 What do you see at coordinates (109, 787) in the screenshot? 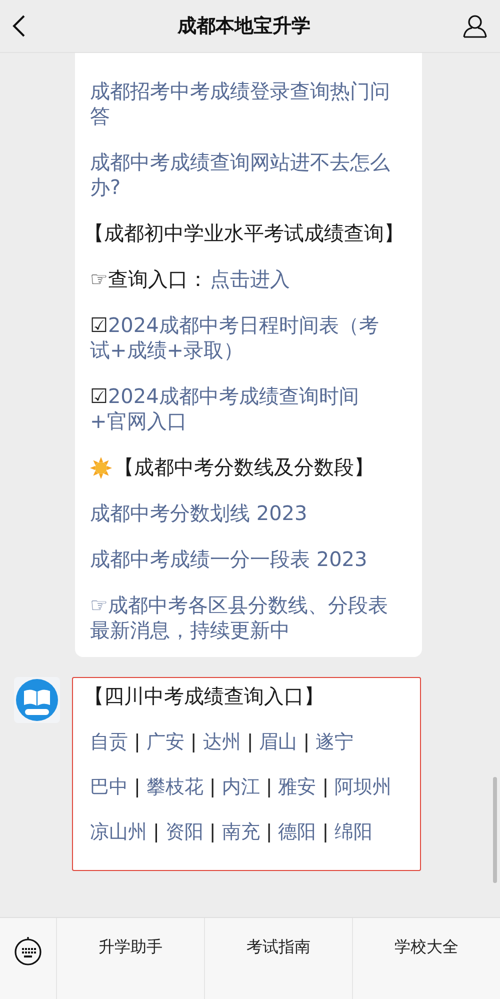
I see `city-link: 巴中` at bounding box center [109, 787].